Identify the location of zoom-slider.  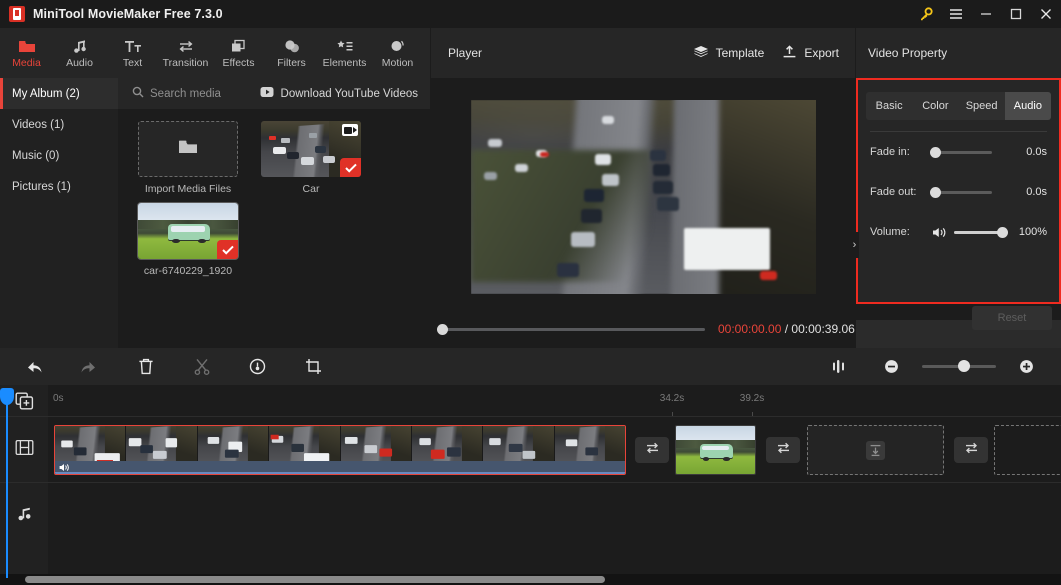
(959, 366).